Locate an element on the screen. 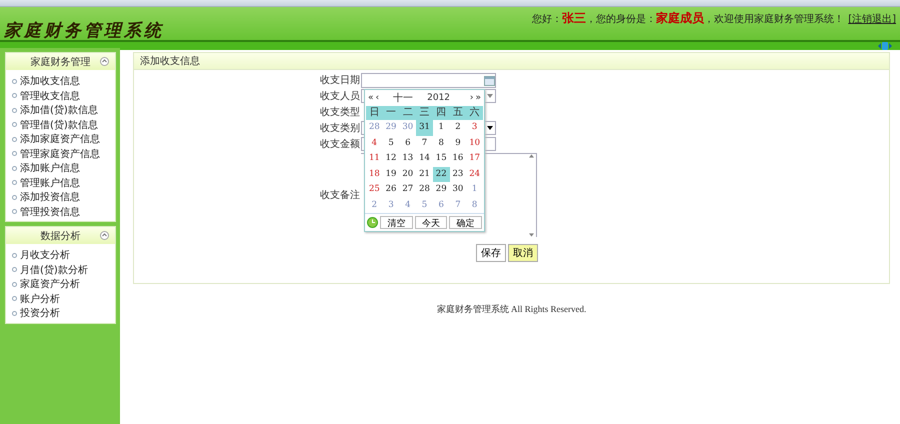 The image size is (900, 424). calendar-icon is located at coordinates (489, 81).